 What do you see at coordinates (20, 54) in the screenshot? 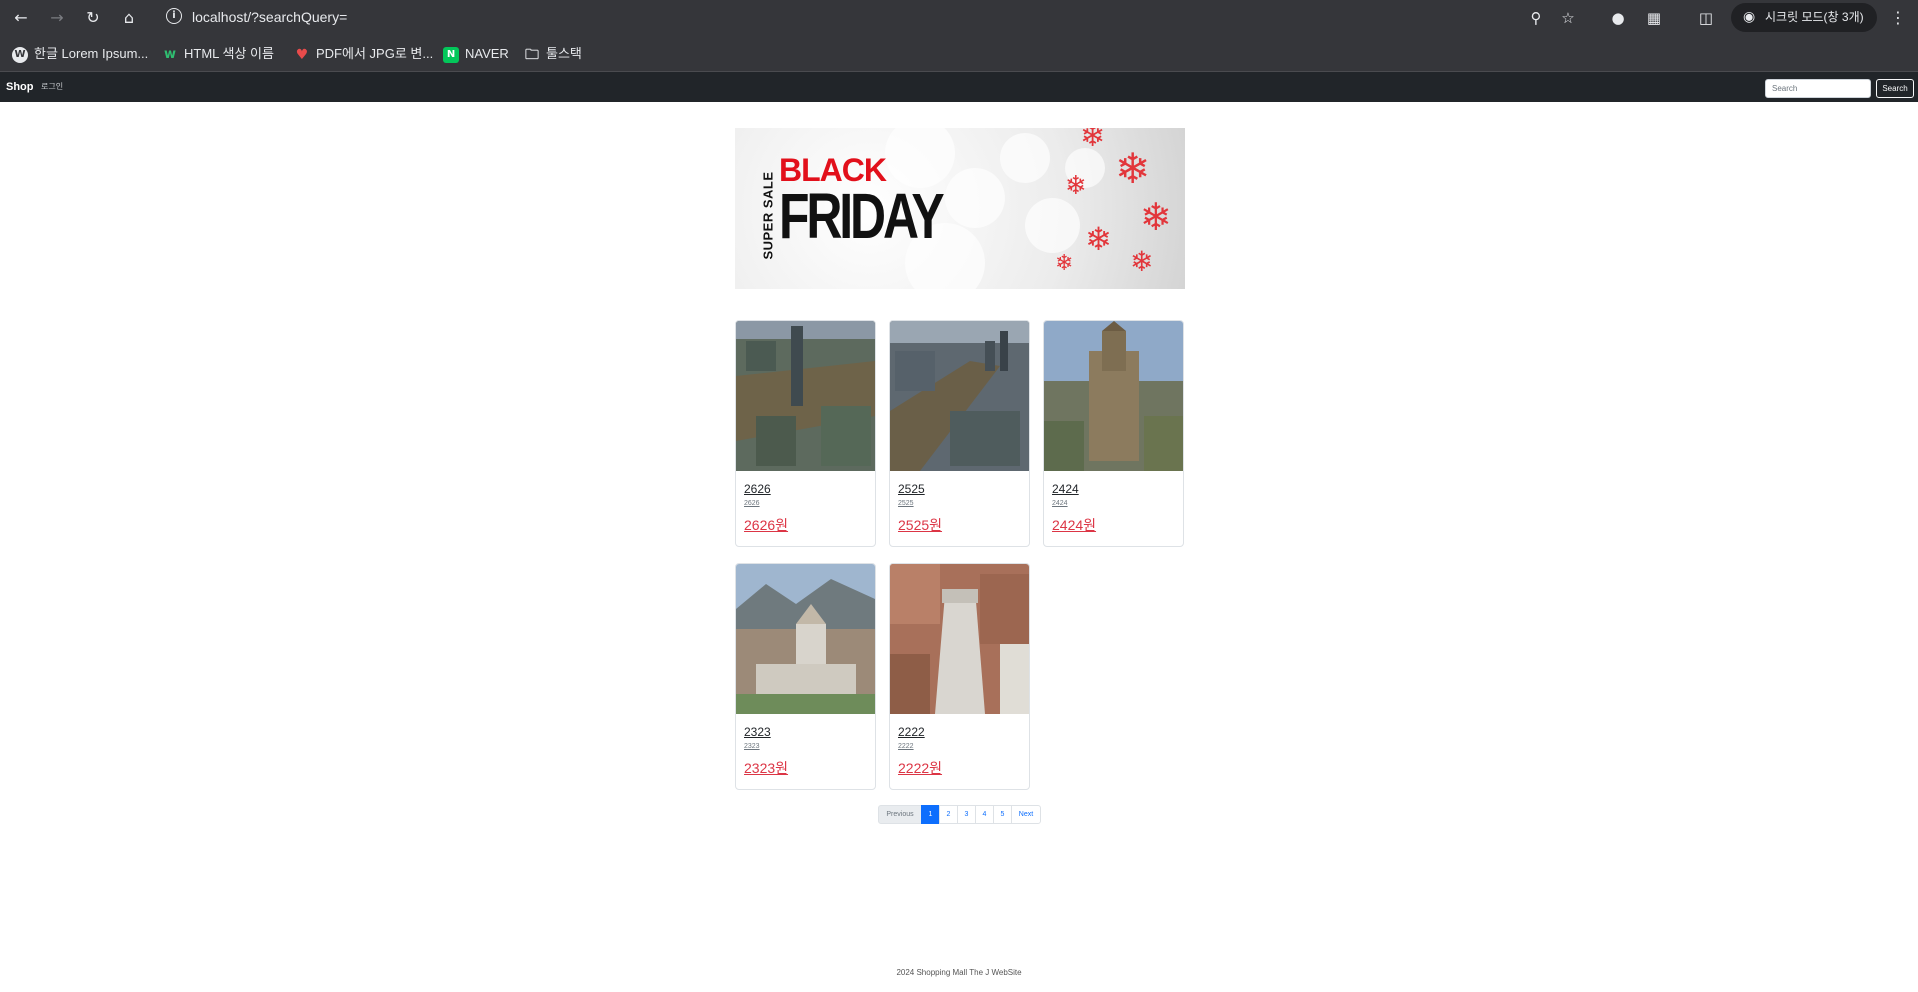
I see `wordpress-icon: W` at bounding box center [20, 54].